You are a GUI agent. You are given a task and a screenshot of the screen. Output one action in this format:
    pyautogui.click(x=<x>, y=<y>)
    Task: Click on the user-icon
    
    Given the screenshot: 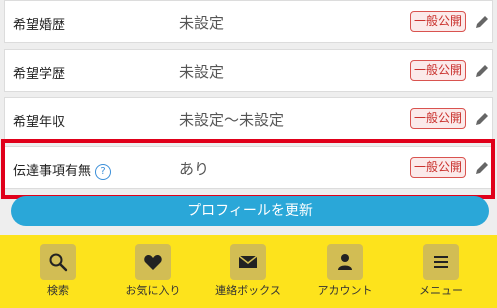 What is the action you would take?
    pyautogui.click(x=345, y=262)
    